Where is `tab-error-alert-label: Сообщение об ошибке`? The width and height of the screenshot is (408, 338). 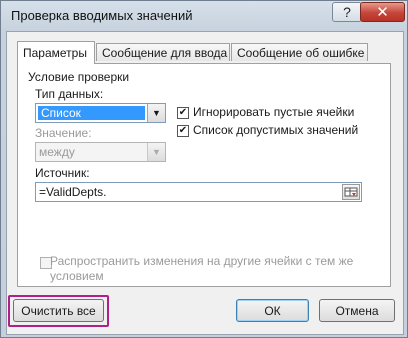 tab-error-alert-label: Сообщение об ошибке is located at coordinates (301, 53).